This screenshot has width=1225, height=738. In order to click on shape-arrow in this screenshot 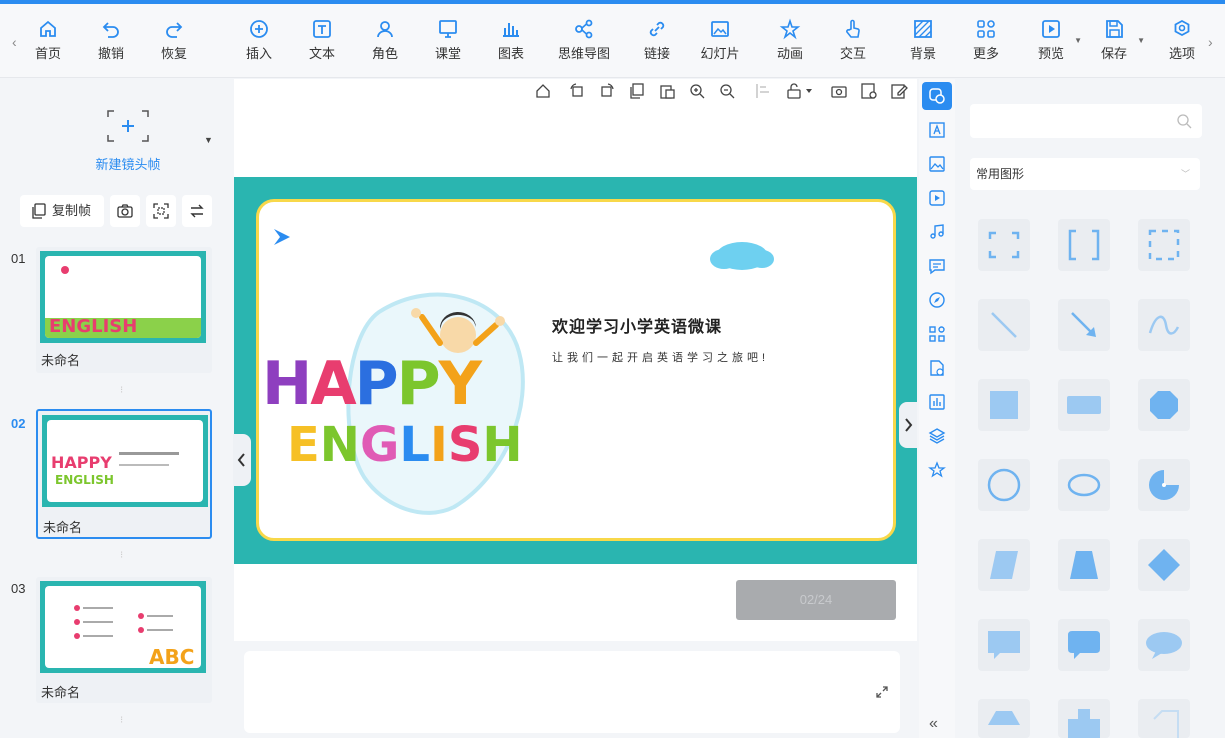, I will do `click(1084, 325)`.